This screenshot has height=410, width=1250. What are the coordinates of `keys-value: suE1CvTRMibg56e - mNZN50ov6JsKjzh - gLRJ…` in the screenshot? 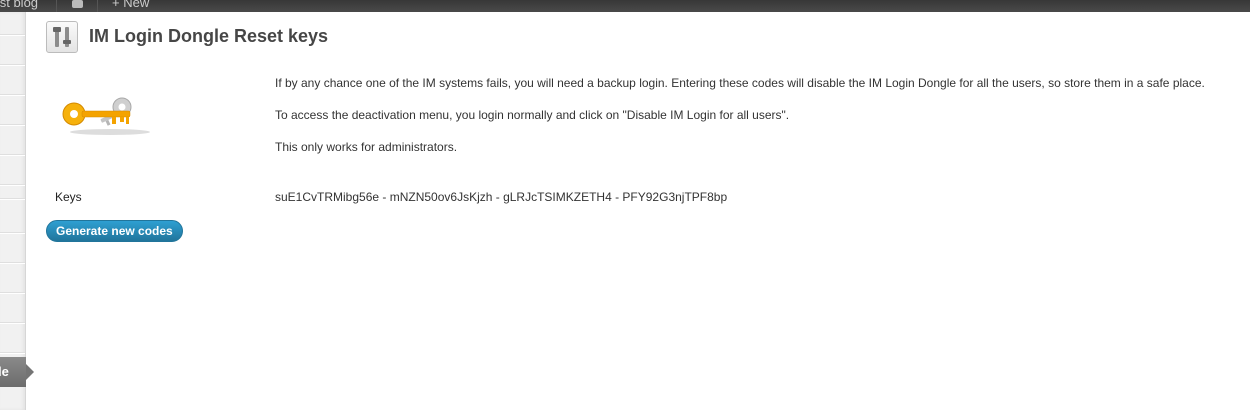 It's located at (501, 197).